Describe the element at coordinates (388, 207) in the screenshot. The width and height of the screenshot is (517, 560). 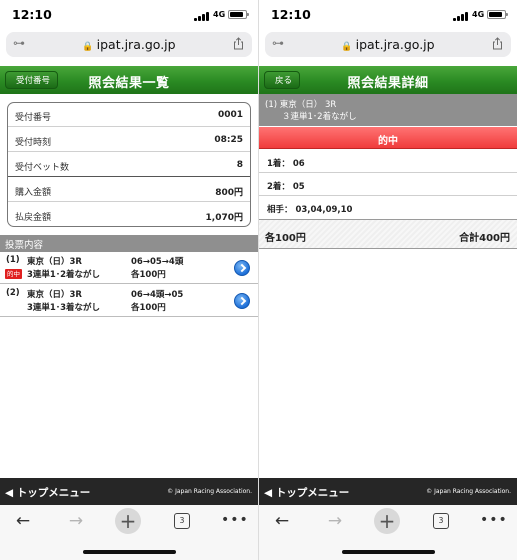
I see `detail-row: 相手： 03,04,09,10` at that location.